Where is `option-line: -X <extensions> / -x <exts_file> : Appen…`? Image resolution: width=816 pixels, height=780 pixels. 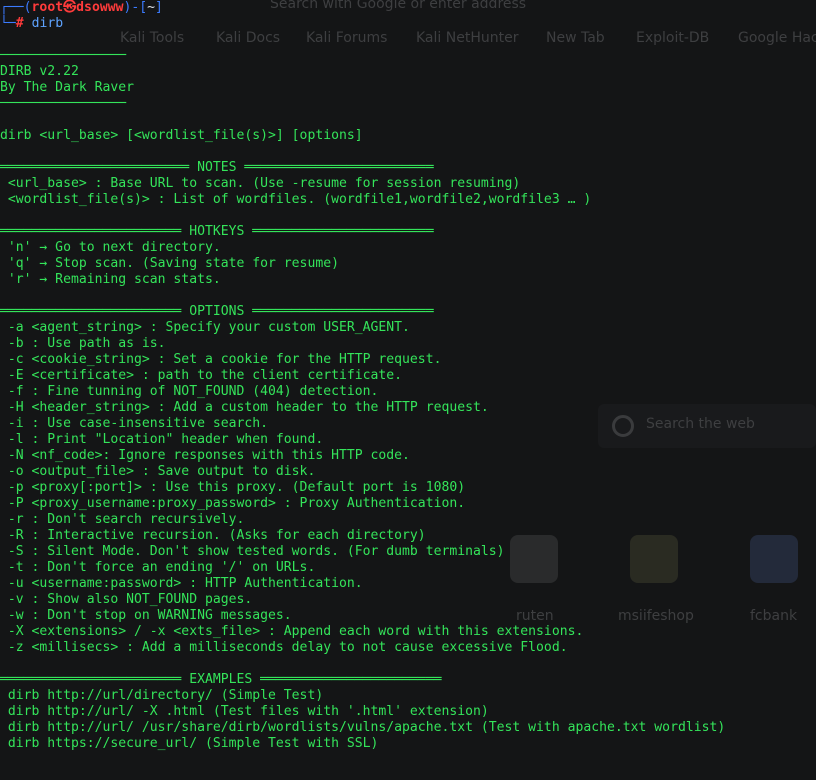
option-line: -X <extensions> / -x <exts_file> : Appen… is located at coordinates (292, 631).